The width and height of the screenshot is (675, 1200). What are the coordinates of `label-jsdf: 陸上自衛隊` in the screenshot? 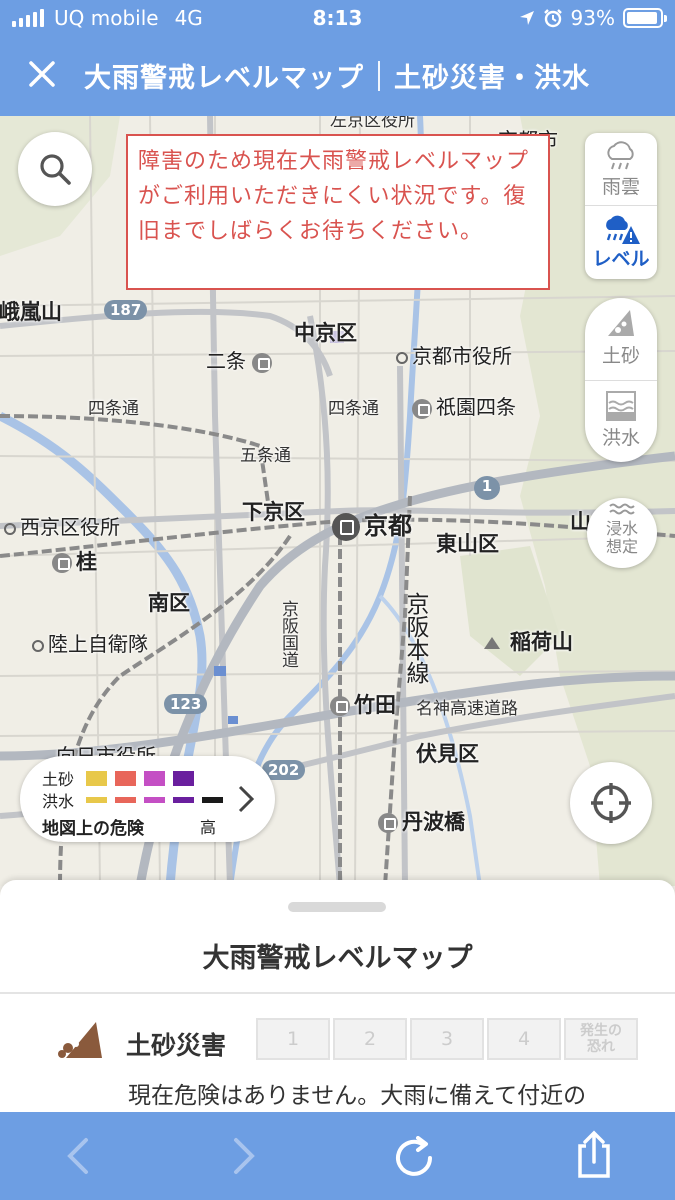 It's located at (90, 642).